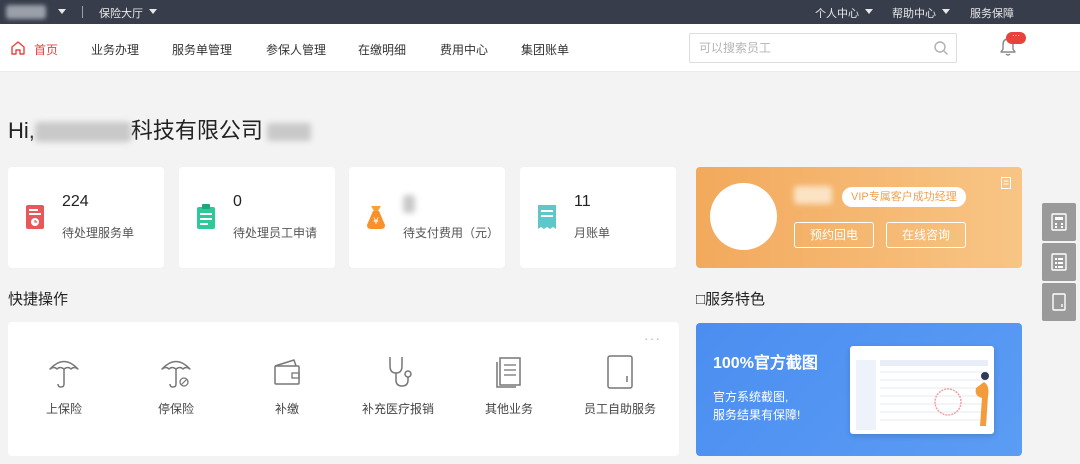  What do you see at coordinates (64, 389) in the screenshot?
I see `quick-op-enroll: 上保险` at bounding box center [64, 389].